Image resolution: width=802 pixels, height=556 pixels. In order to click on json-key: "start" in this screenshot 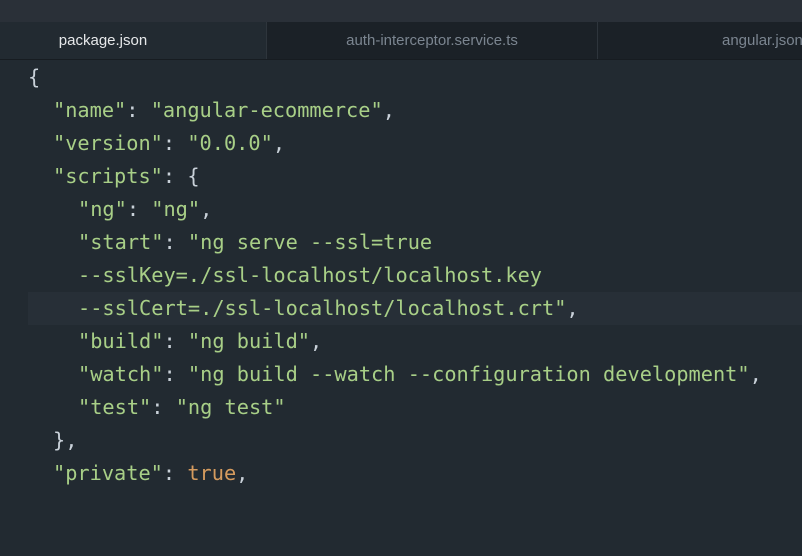, I will do `click(121, 242)`.